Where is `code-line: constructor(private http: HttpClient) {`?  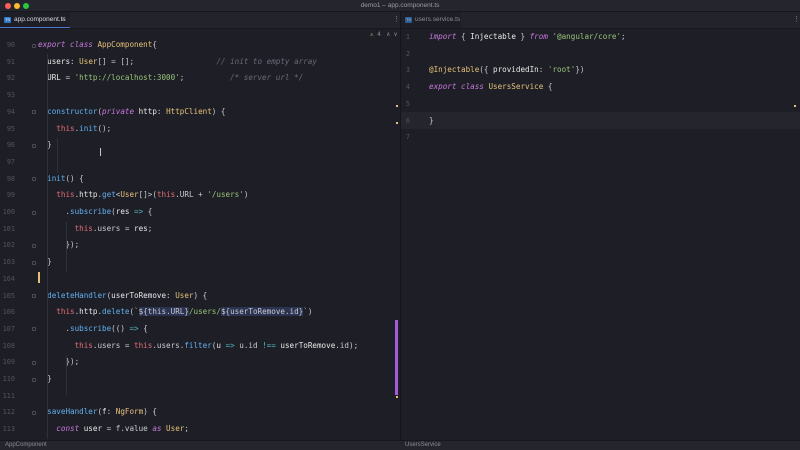 code-line: constructor(private http: HttpClient) { is located at coordinates (131, 112).